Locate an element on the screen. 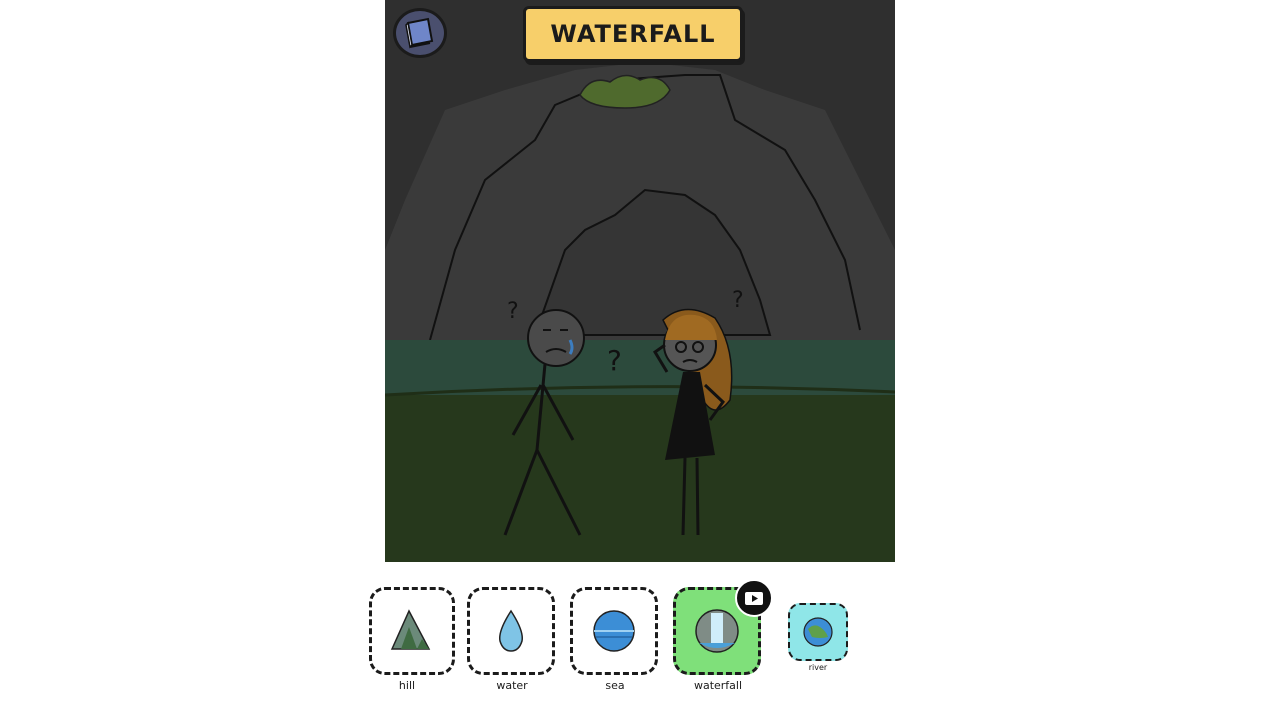 This screenshot has height=720, width=1280. video-ad-icon is located at coordinates (754, 598).